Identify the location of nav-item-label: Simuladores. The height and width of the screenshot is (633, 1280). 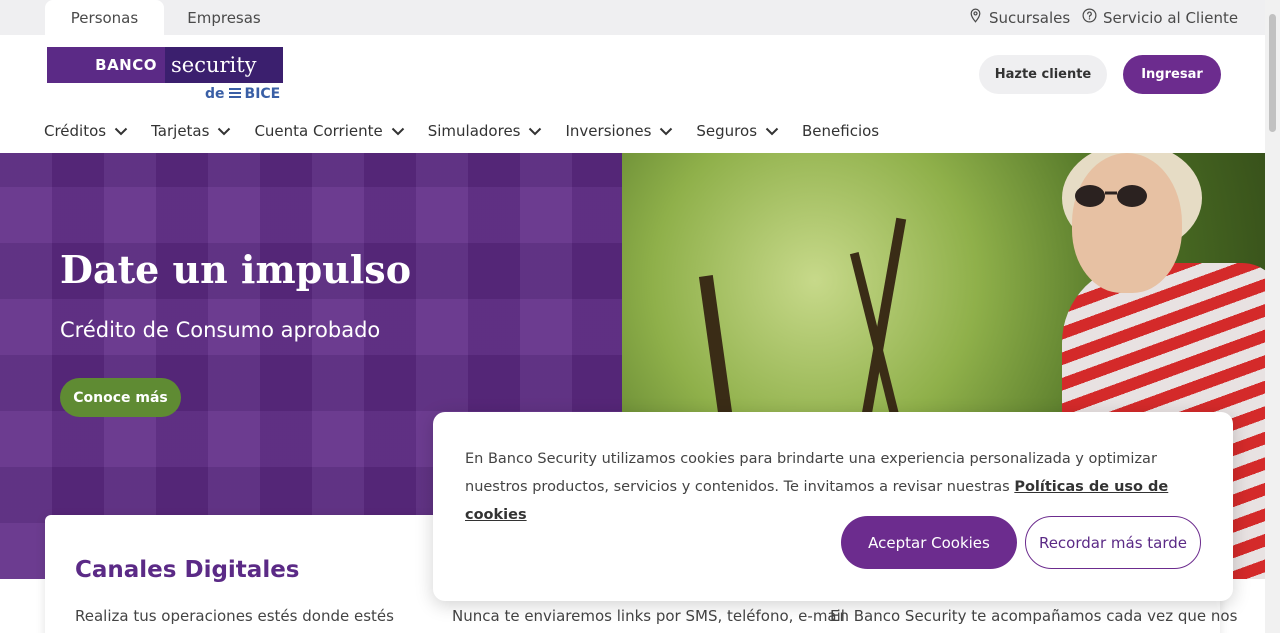
(474, 131).